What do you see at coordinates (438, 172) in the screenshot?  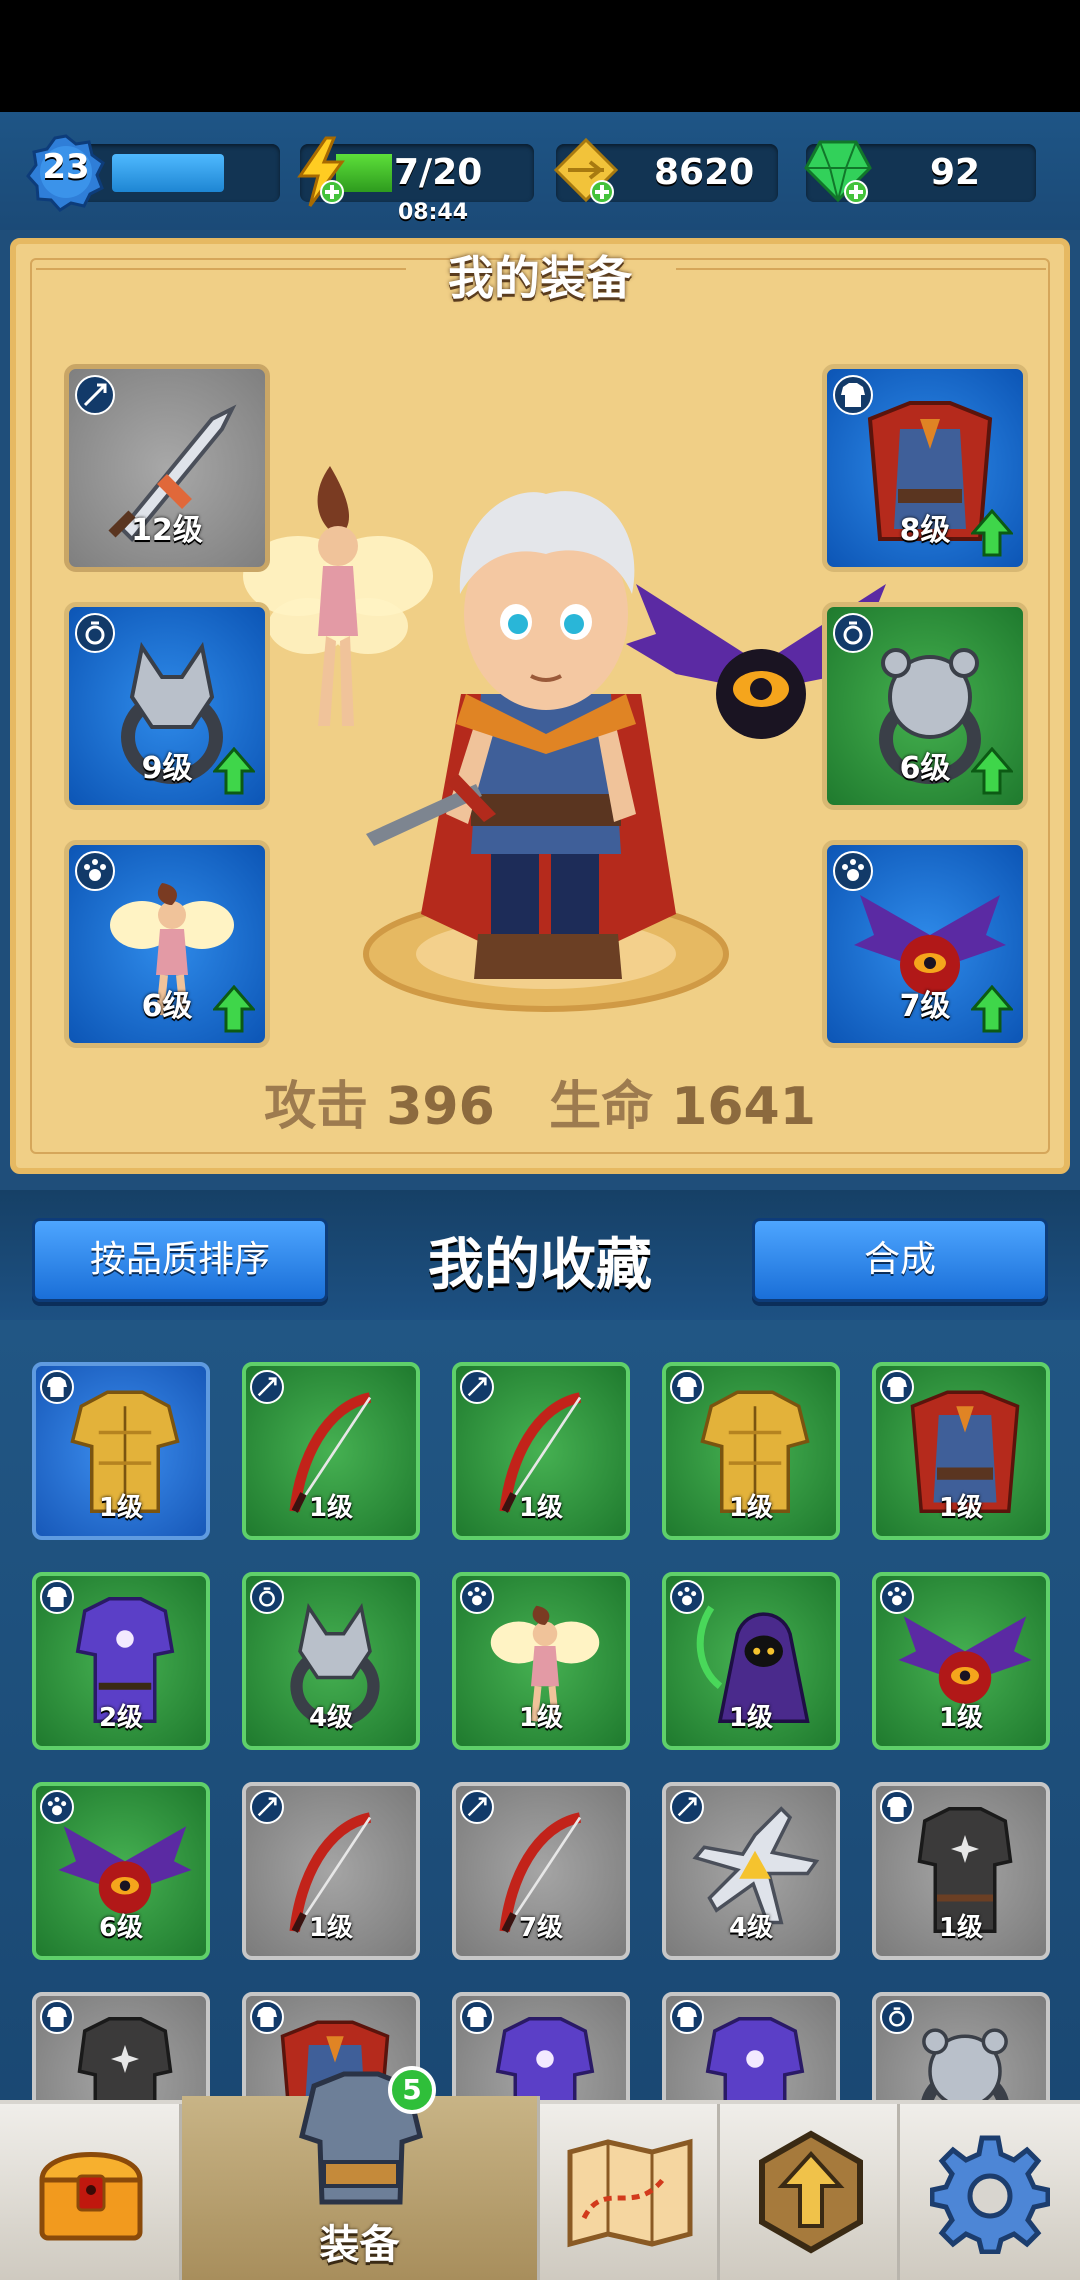 I see `energy-value: 7/20` at bounding box center [438, 172].